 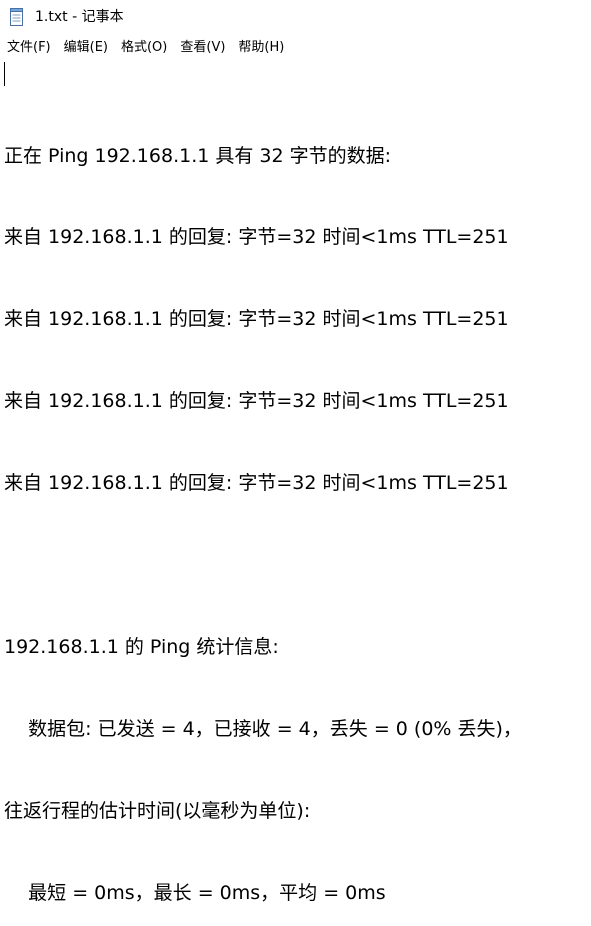 What do you see at coordinates (295, 17) in the screenshot?
I see `title-bar: 1.txt - 记事本` at bounding box center [295, 17].